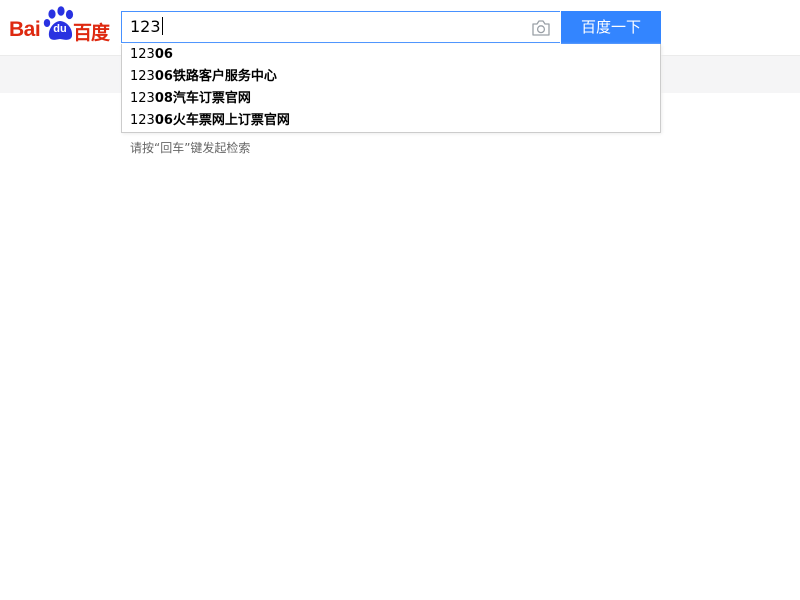 The image size is (800, 600). Describe the element at coordinates (190, 148) in the screenshot. I see `enter-hint: 请按“回车”键发起检索` at that location.